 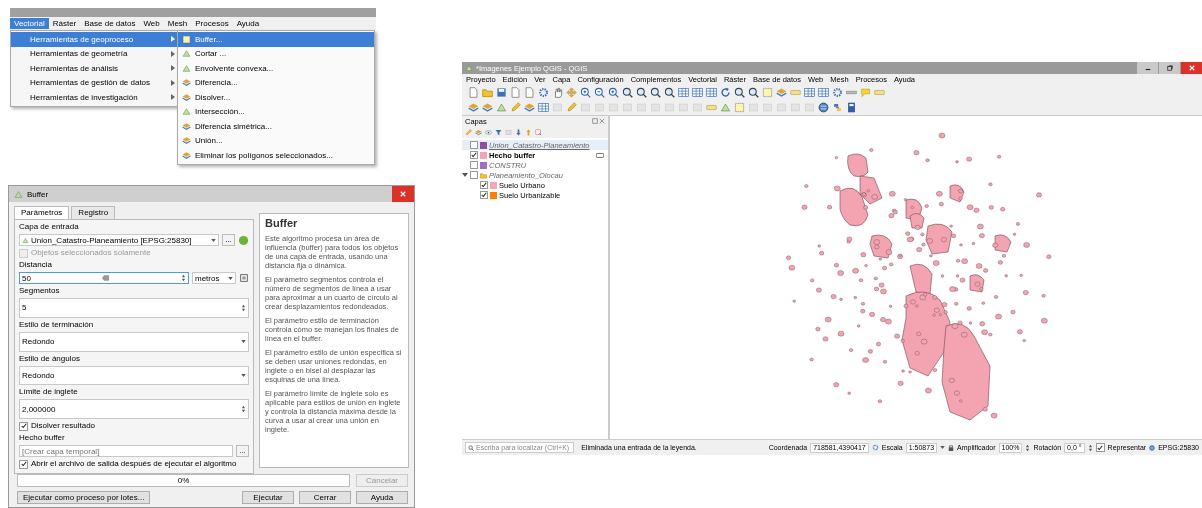 What do you see at coordinates (244, 278) in the screenshot?
I see `data-defined-icon` at bounding box center [244, 278].